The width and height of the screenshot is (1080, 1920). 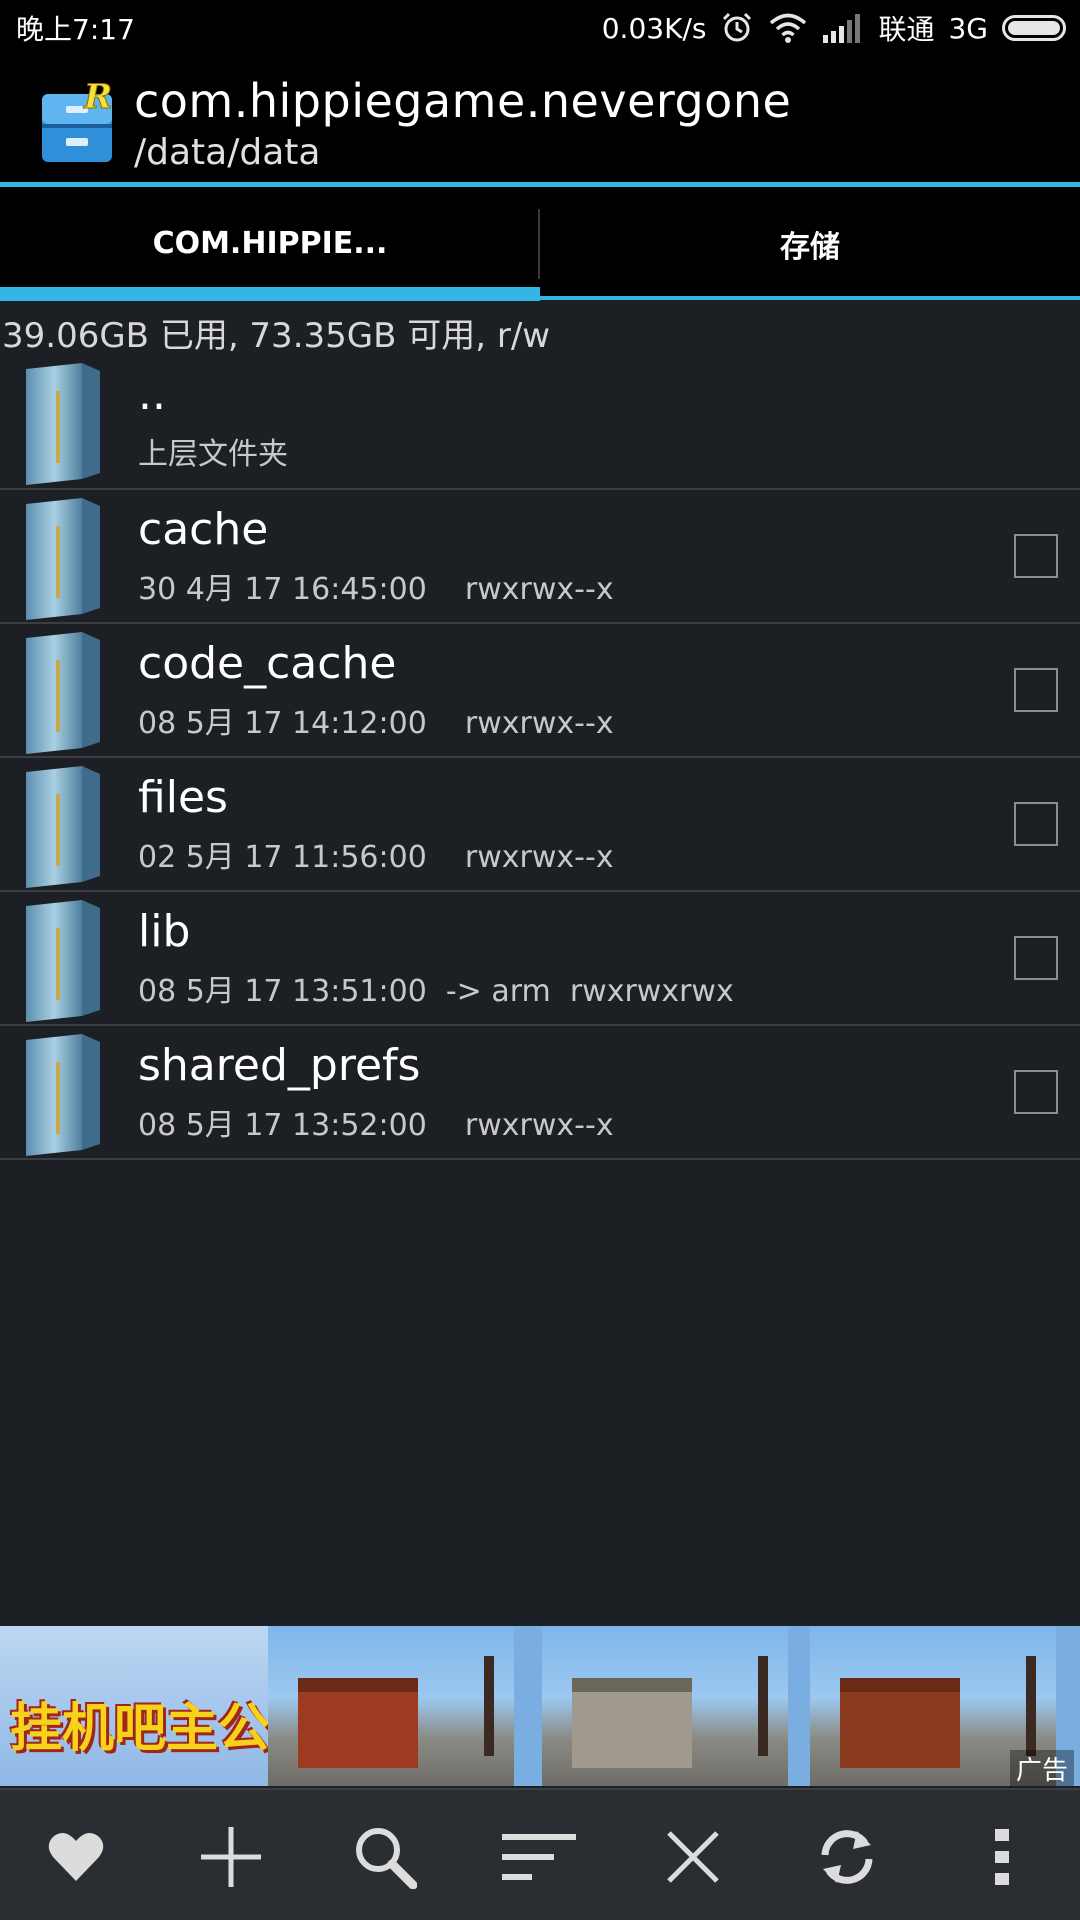 I want to click on alarm-icon, so click(x=737, y=28).